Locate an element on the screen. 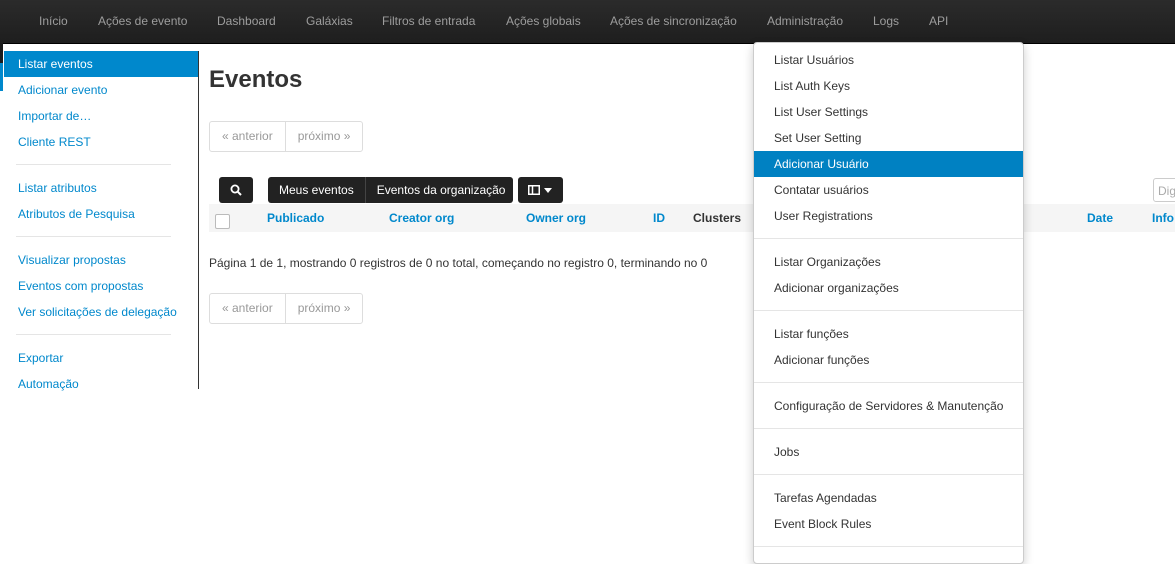 The width and height of the screenshot is (1175, 564). pagination-bottom: « anterior próximo » is located at coordinates (286, 308).